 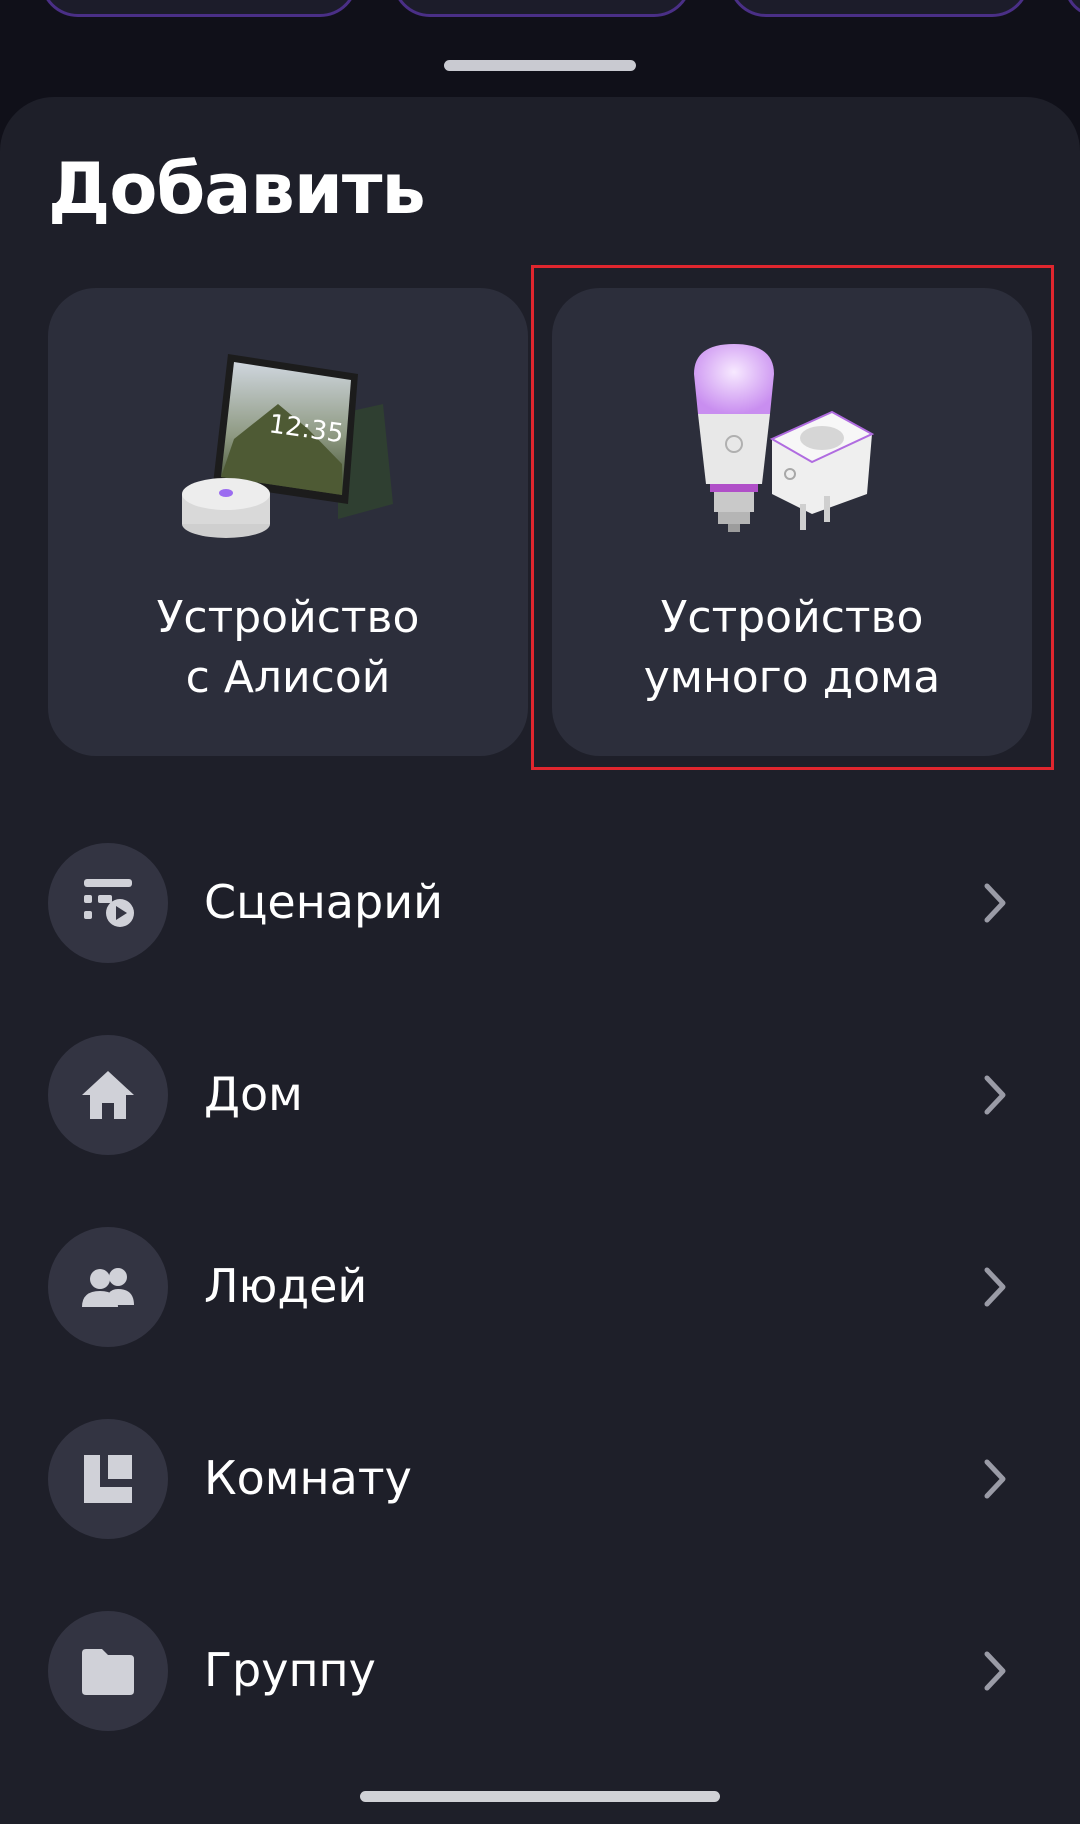 I want to click on menu-item-label: Людей, so click(x=286, y=1286).